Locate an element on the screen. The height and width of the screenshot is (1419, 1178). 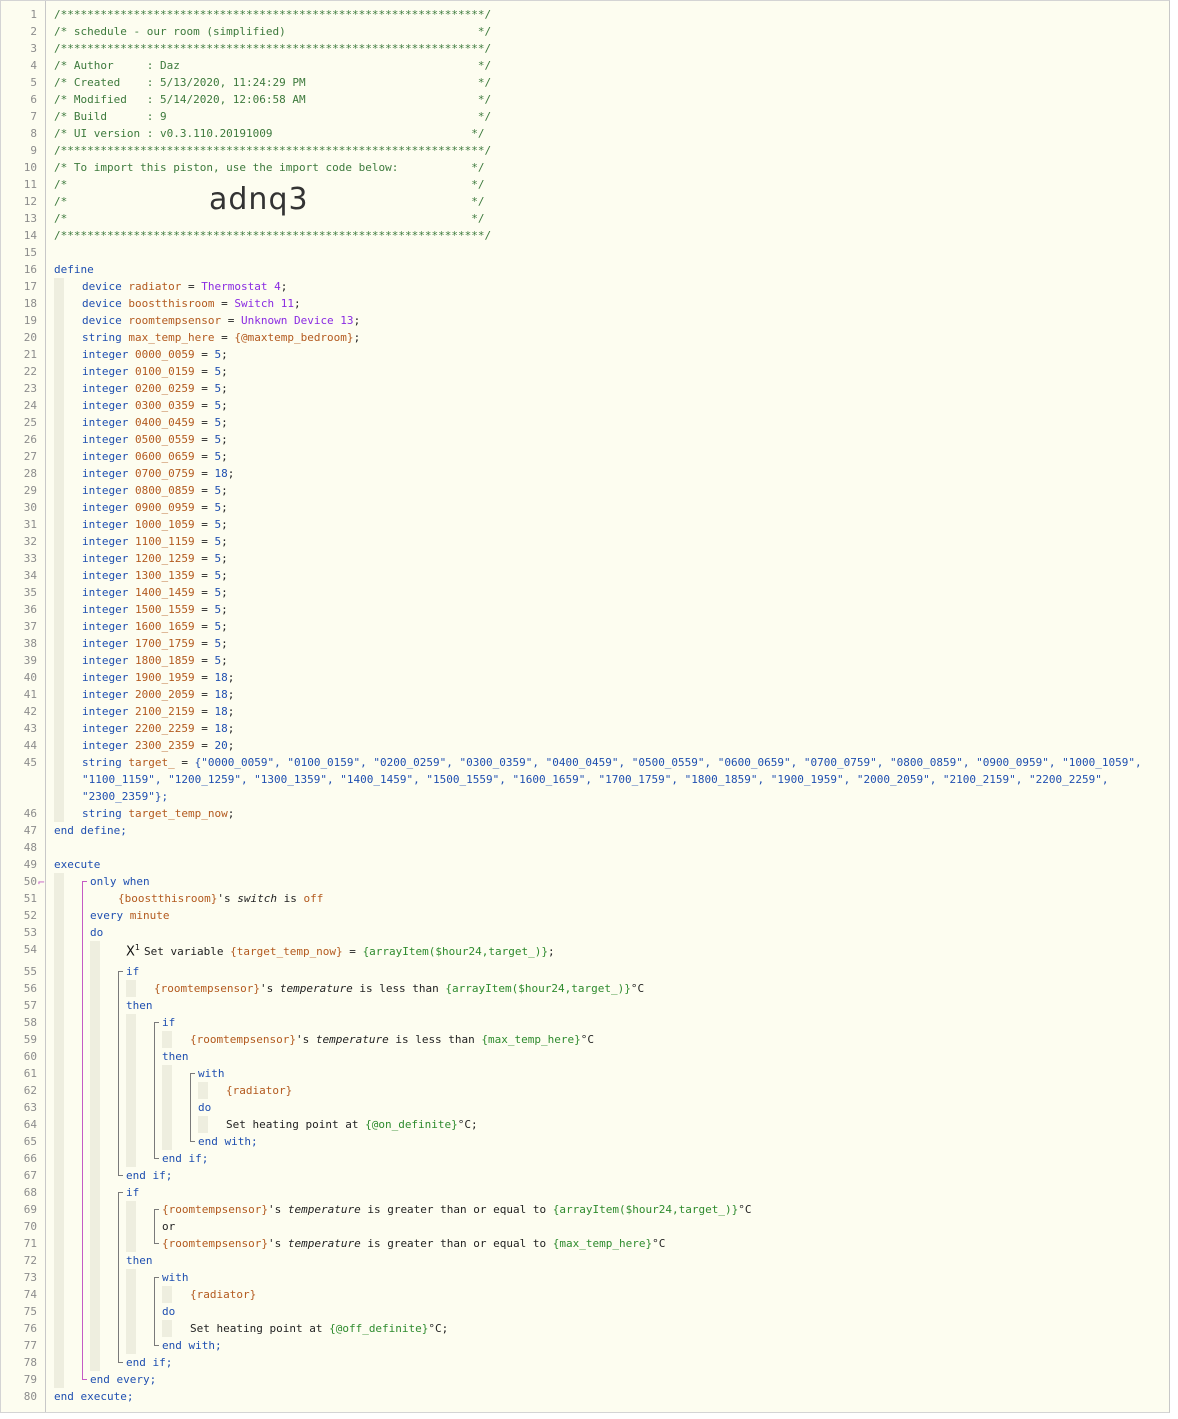
integer-declaration: integer 2200_2259 = 18; is located at coordinates (158, 728).